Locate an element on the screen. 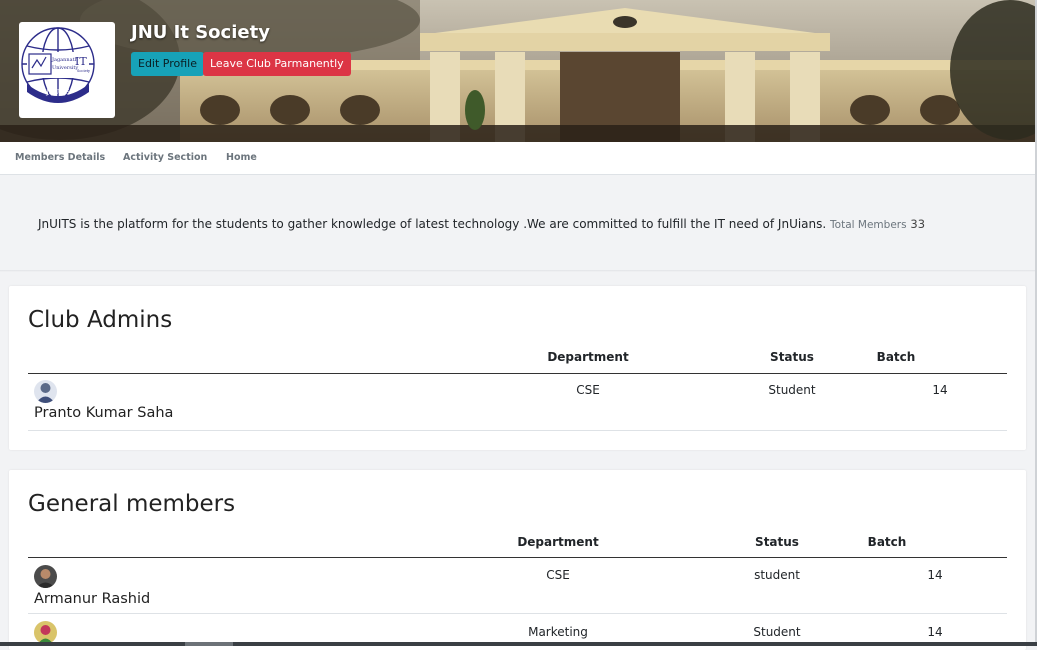 The height and width of the screenshot is (650, 1037). total-members-count: 33 is located at coordinates (918, 224).